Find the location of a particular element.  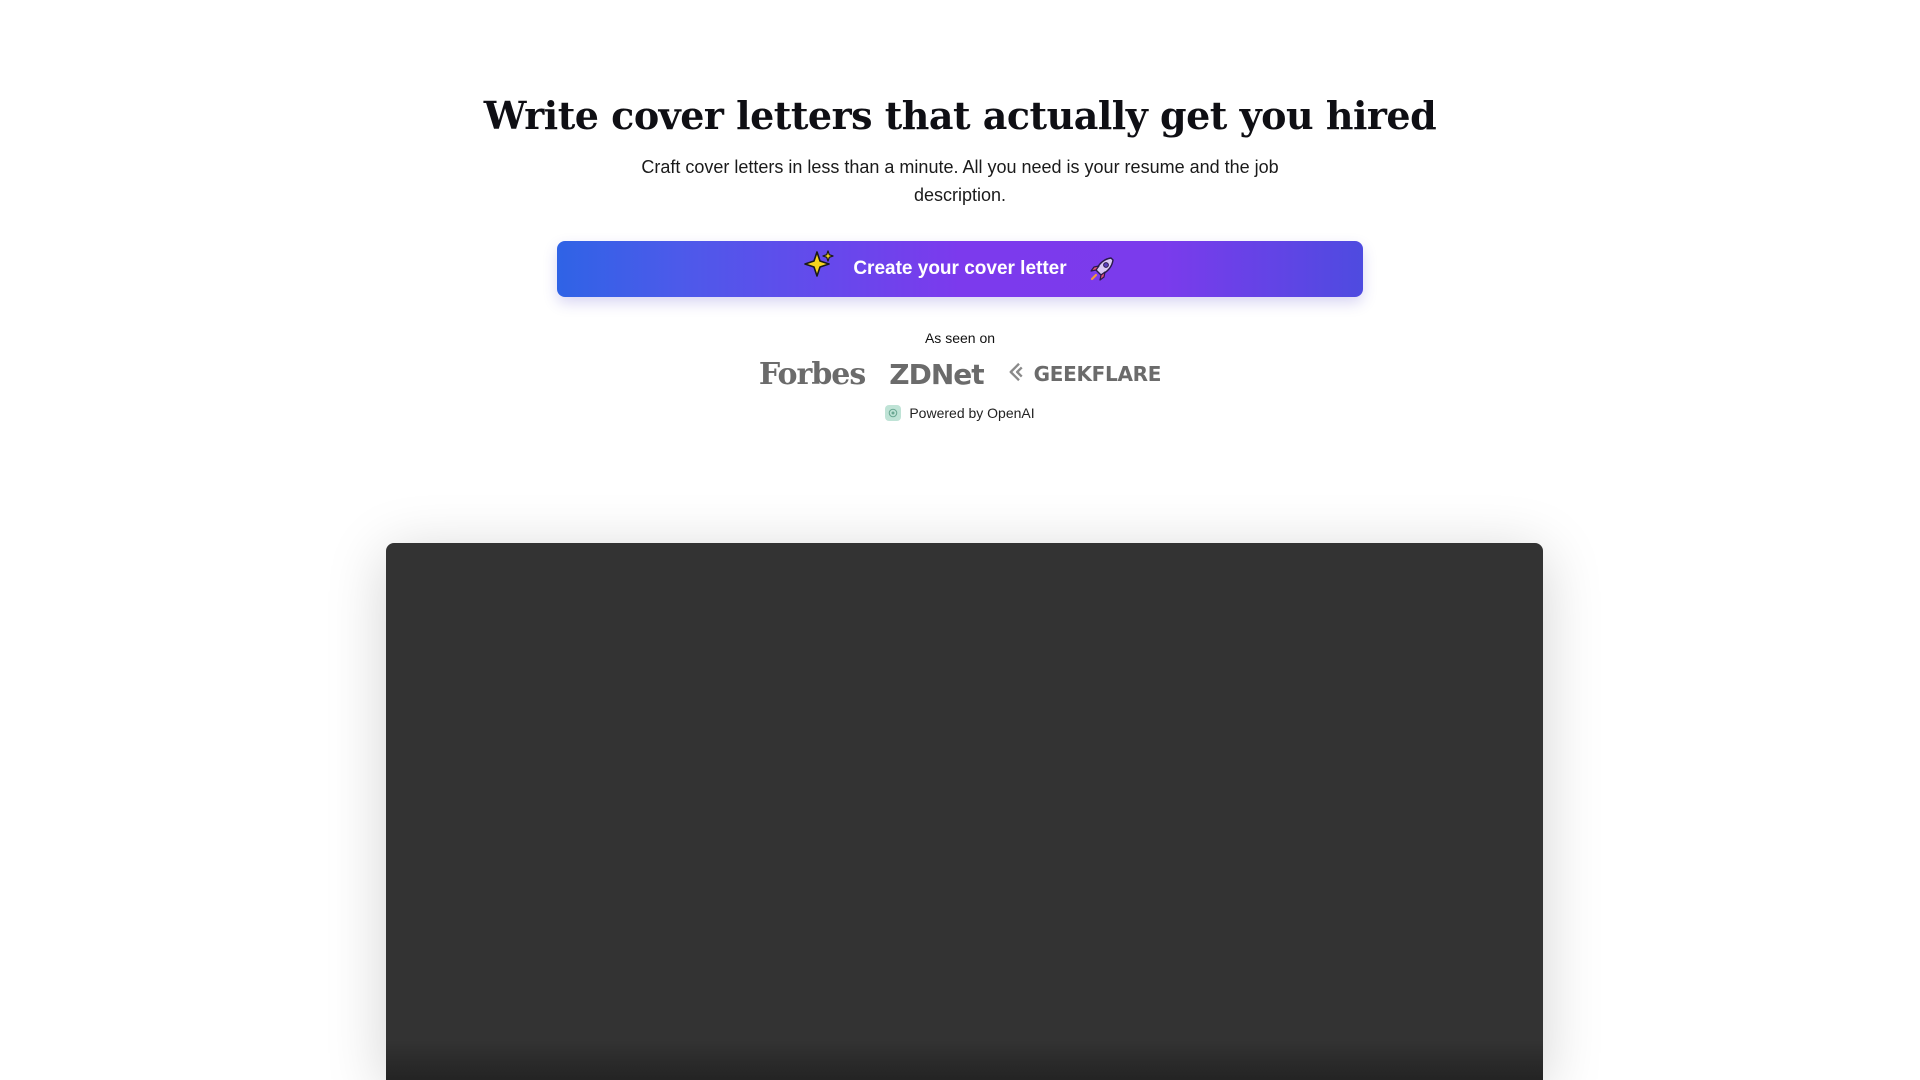

geekflare-logo-group: GEEKFLARE is located at coordinates (1085, 374).